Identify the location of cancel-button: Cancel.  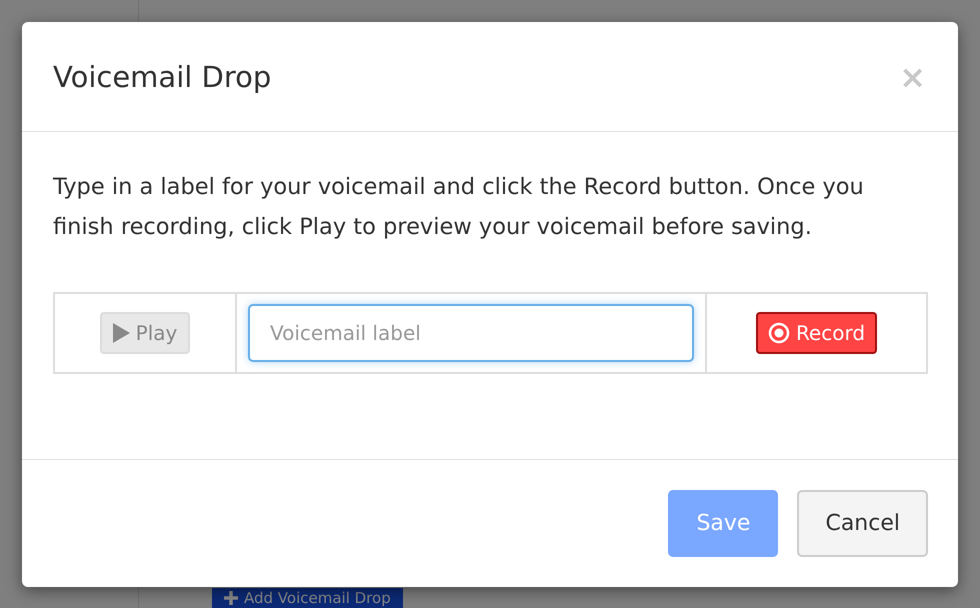
(862, 523).